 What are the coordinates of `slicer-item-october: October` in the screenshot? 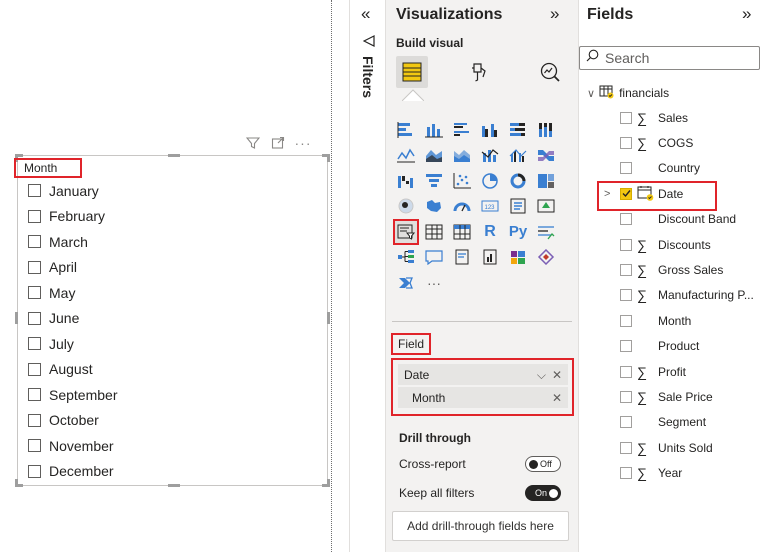 It's located at (72, 421).